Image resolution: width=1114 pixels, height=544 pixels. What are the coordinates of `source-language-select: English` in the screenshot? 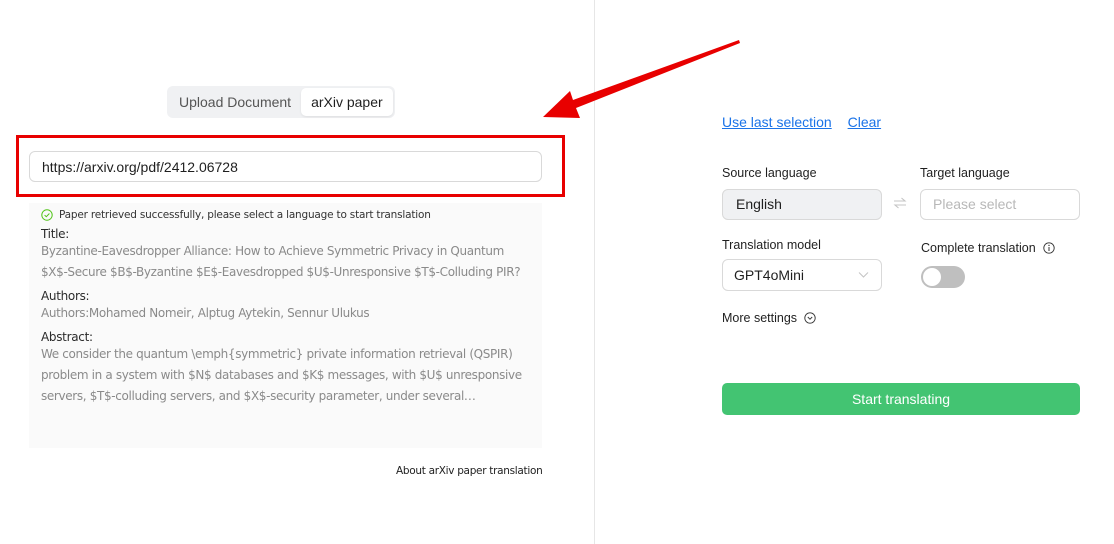 It's located at (802, 204).